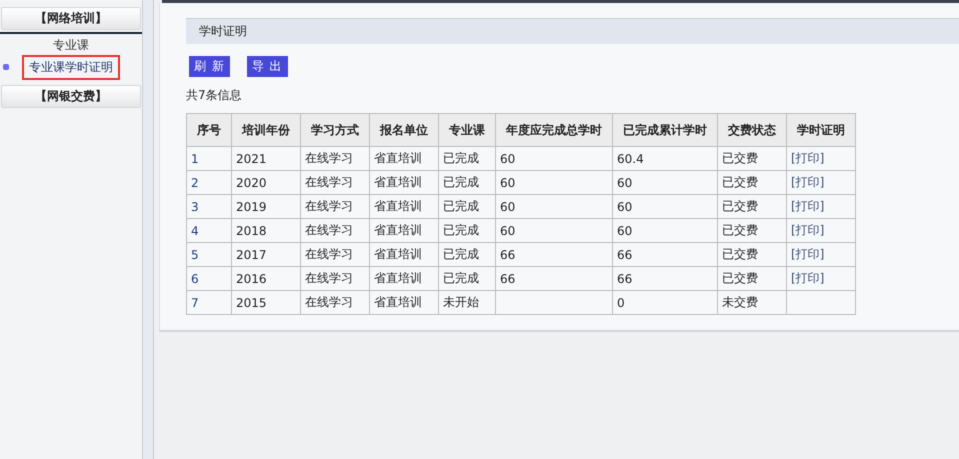  I want to click on export-button: 导 出, so click(267, 66).